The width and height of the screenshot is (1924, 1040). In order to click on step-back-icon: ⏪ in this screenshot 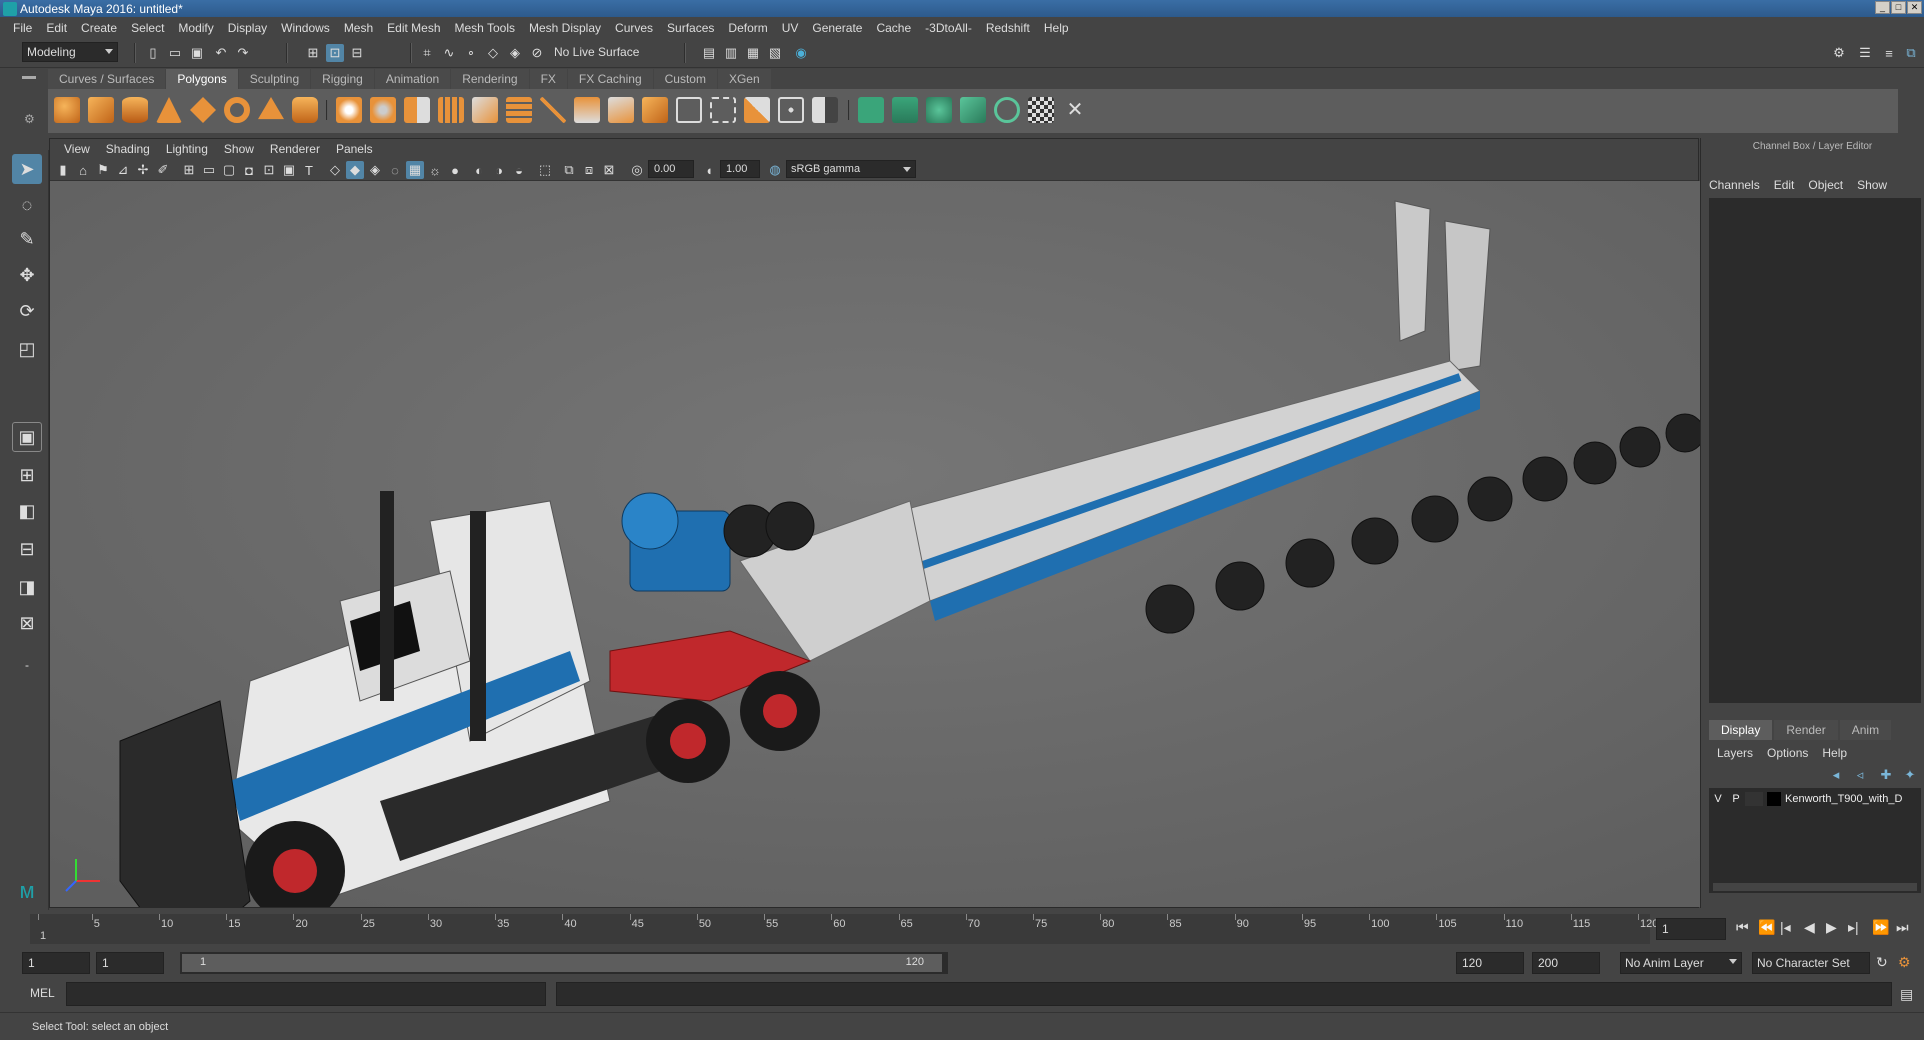, I will do `click(1766, 927)`.